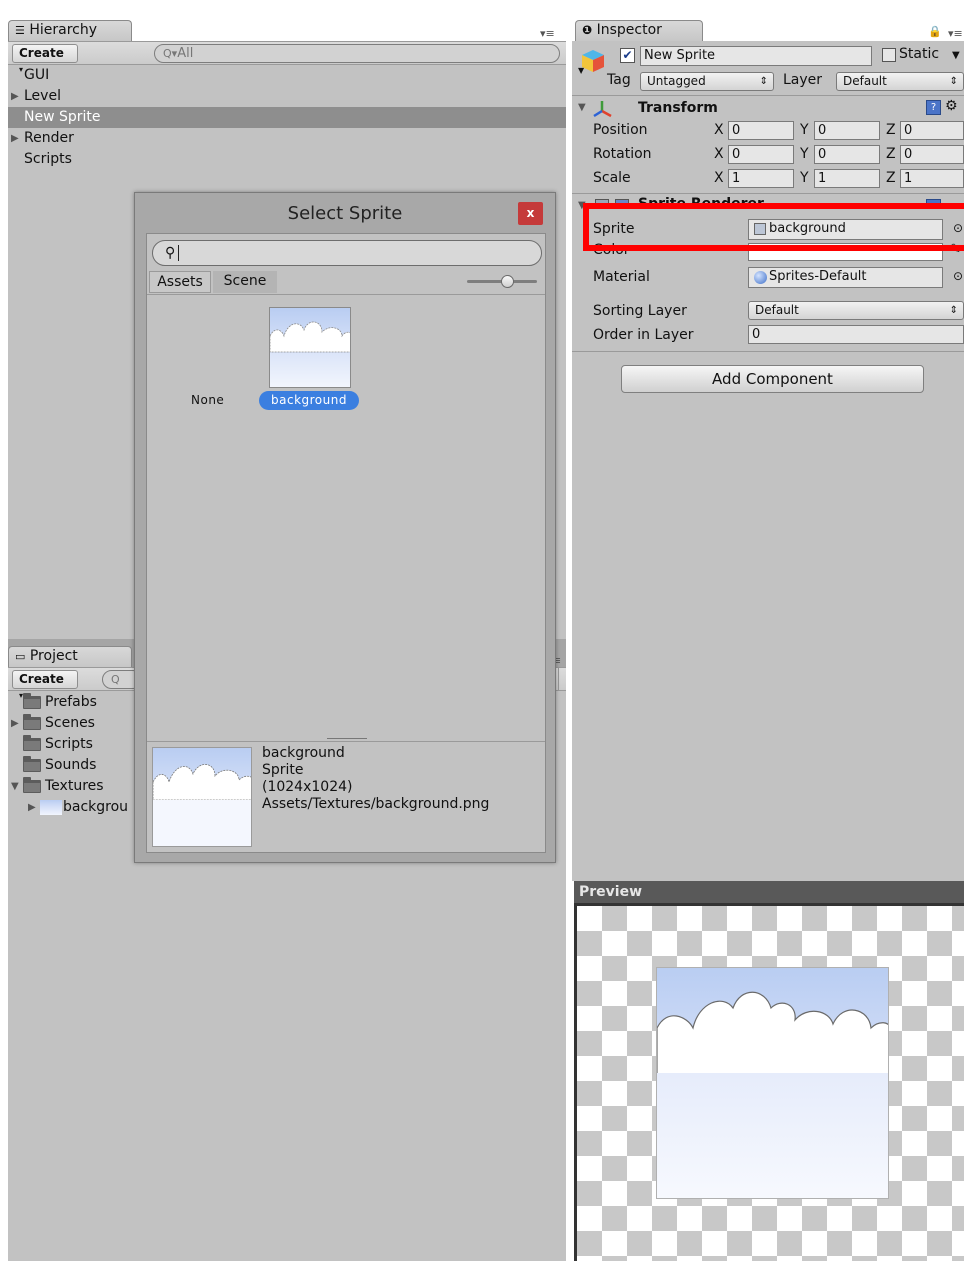 The height and width of the screenshot is (1261, 964). What do you see at coordinates (73, 723) in the screenshot?
I see `project-folder-scenes: ▶ Scenes` at bounding box center [73, 723].